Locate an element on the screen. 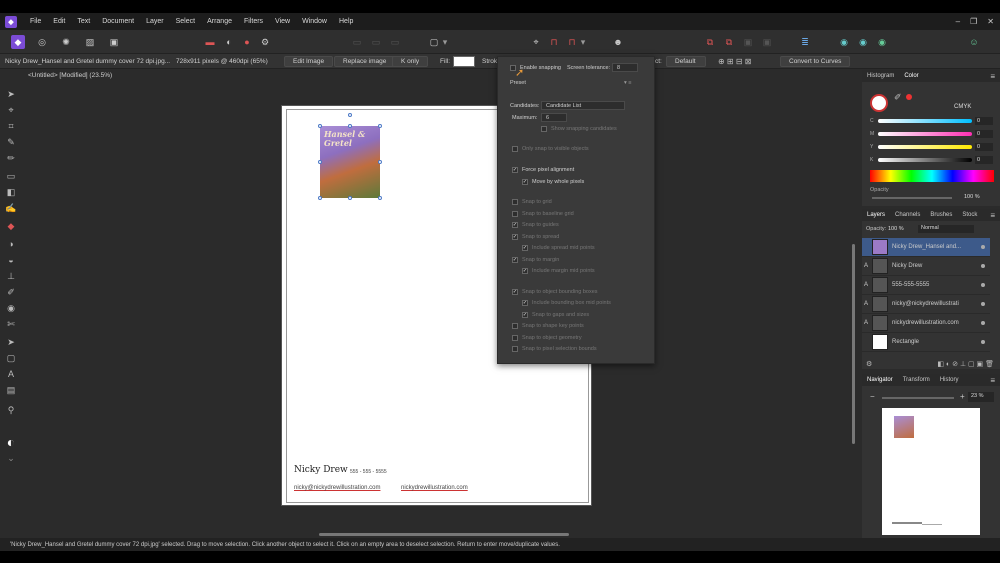  gaps-sizes-checkbox: ✓ is located at coordinates (525, 315).